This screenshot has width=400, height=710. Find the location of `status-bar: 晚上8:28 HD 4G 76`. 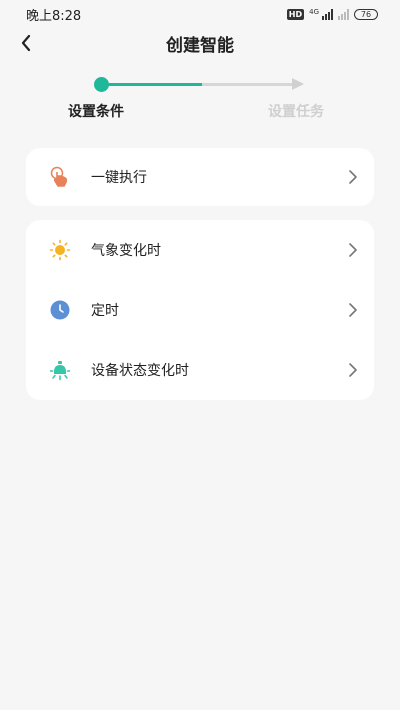

status-bar: 晚上8:28 HD 4G 76 is located at coordinates (200, 14).